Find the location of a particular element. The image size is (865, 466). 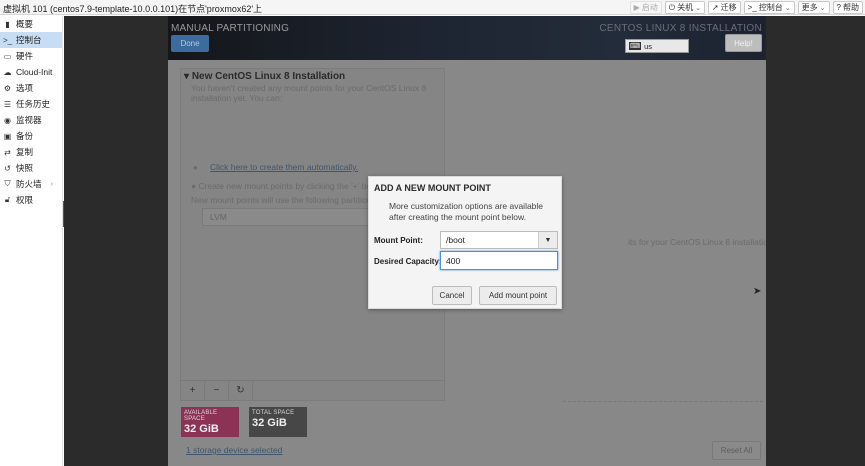

sidebar-item-firewall: ⛉ 防火墙 › is located at coordinates (31, 184).